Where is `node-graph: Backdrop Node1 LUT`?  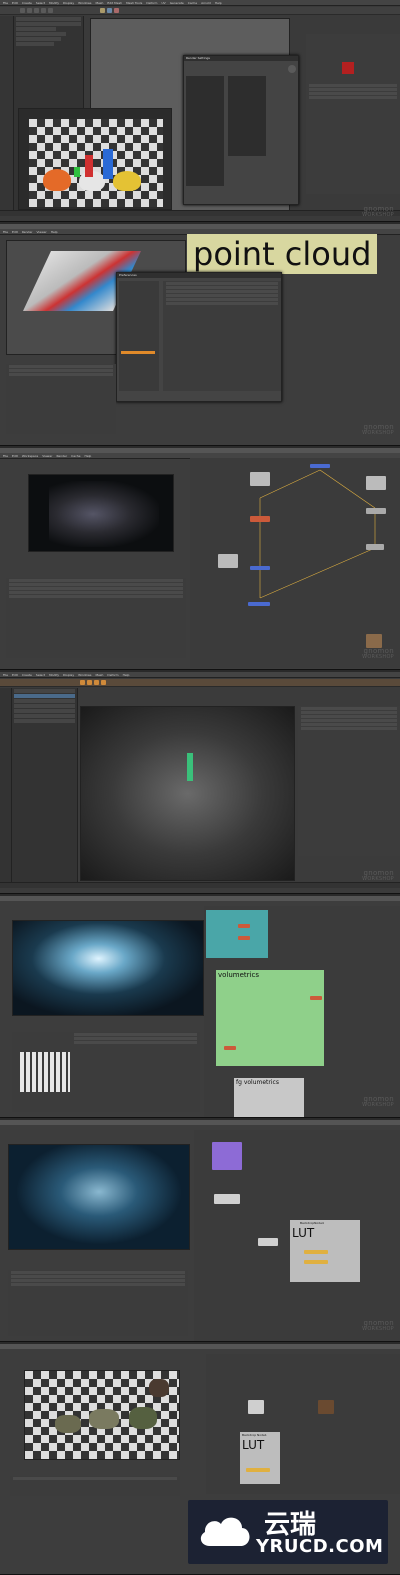
node-graph: Backdrop Node1 LUT is located at coordinates (303, 1424).